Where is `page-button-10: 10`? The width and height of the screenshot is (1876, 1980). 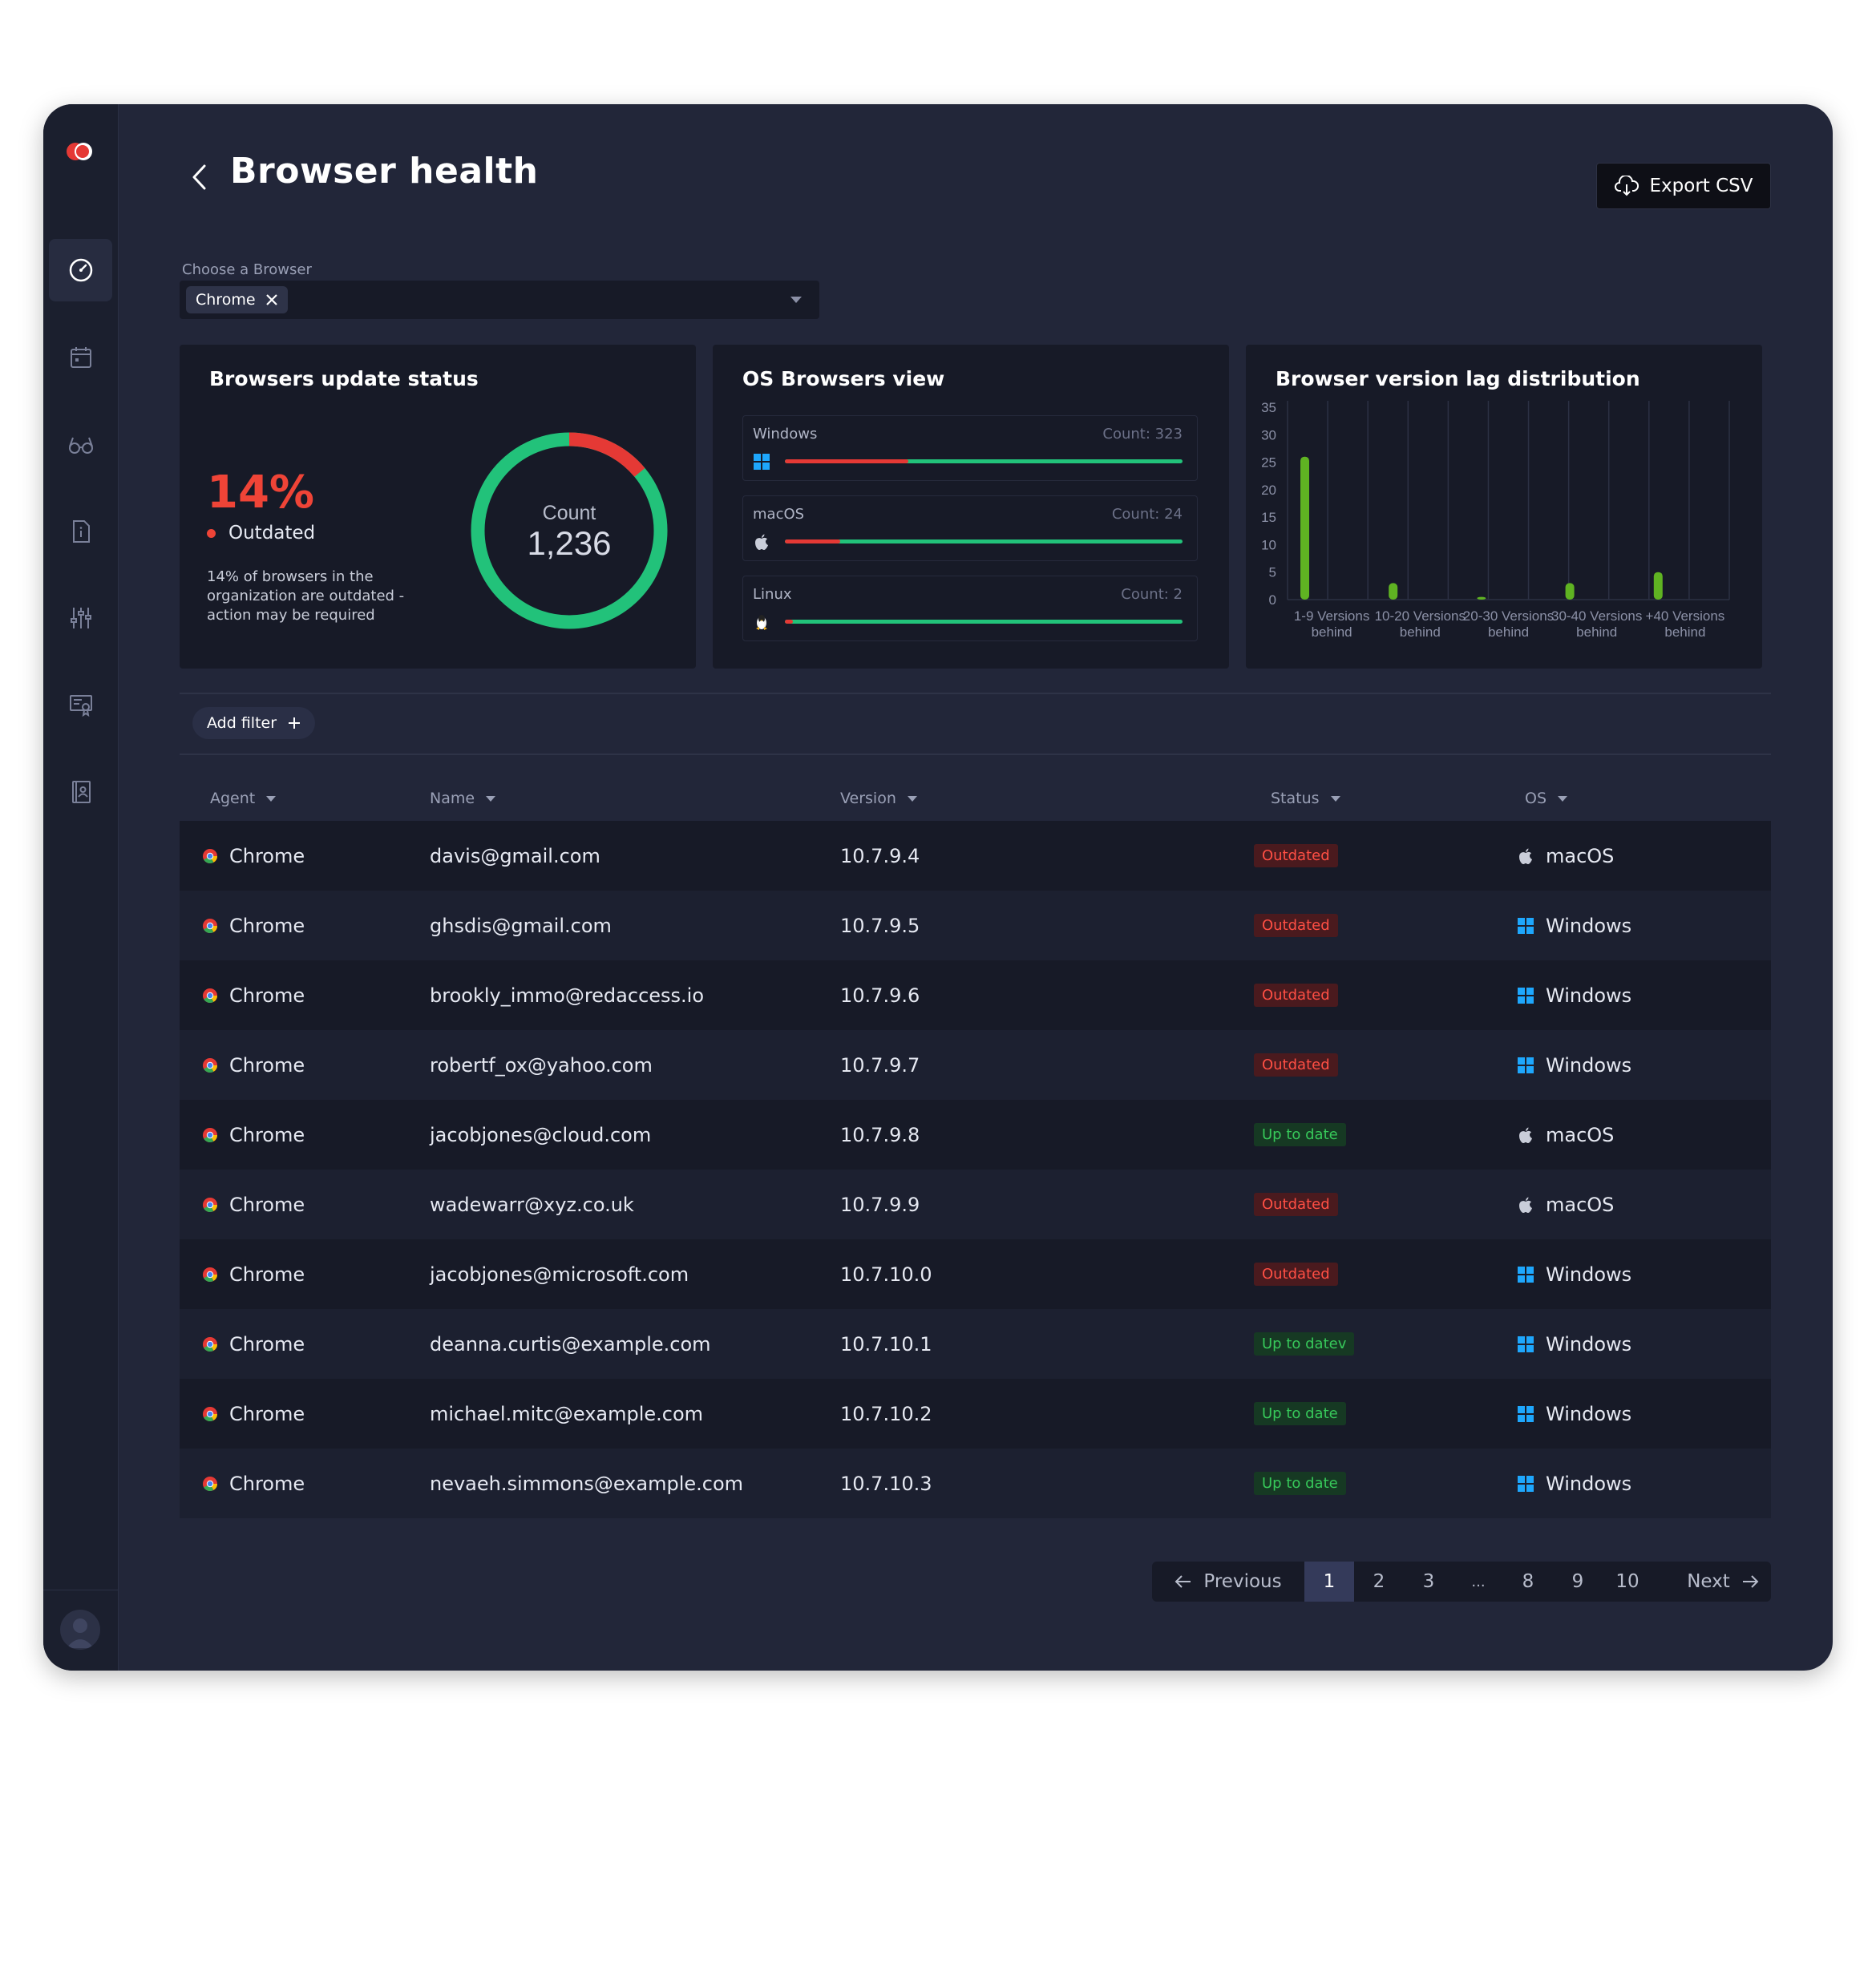
page-button-10: 10 is located at coordinates (1627, 1582).